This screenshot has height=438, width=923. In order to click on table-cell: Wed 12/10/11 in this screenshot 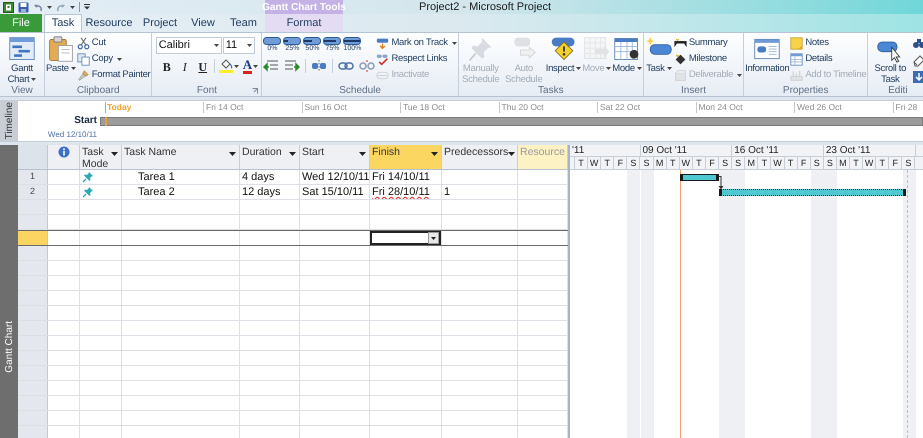, I will do `click(335, 177)`.